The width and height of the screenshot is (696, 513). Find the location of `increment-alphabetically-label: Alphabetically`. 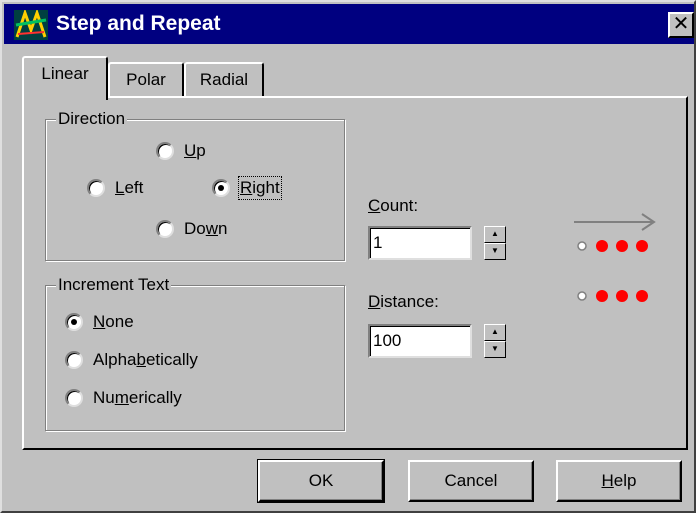

increment-alphabetically-label: Alphabetically is located at coordinates (145, 359).